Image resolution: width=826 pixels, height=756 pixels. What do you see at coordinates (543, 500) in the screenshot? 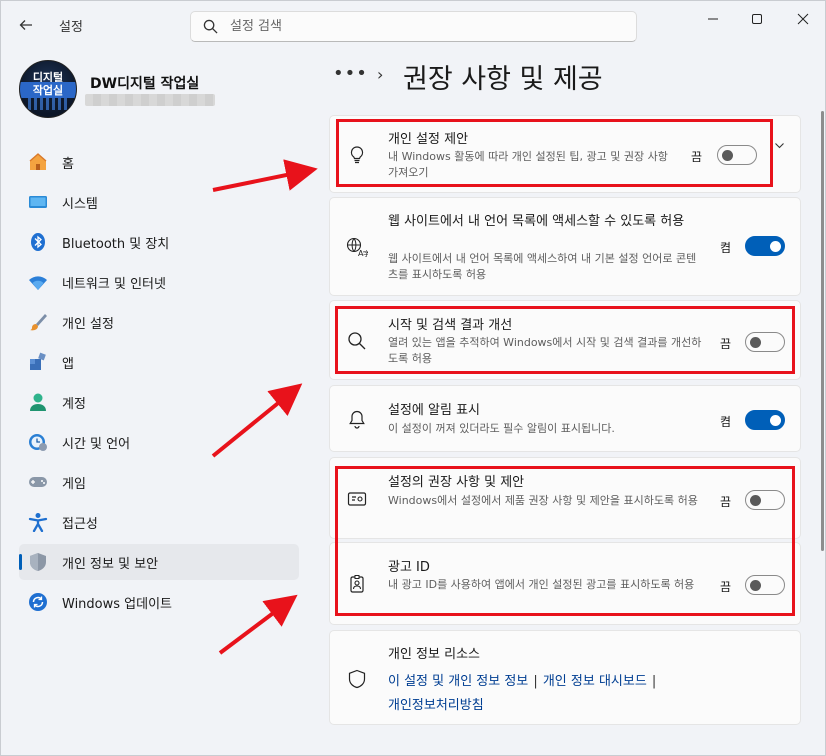
I see `setting-description: Windows에서 설정에서 제품 권장 사항 및 제안을 표시하도록 허용` at bounding box center [543, 500].